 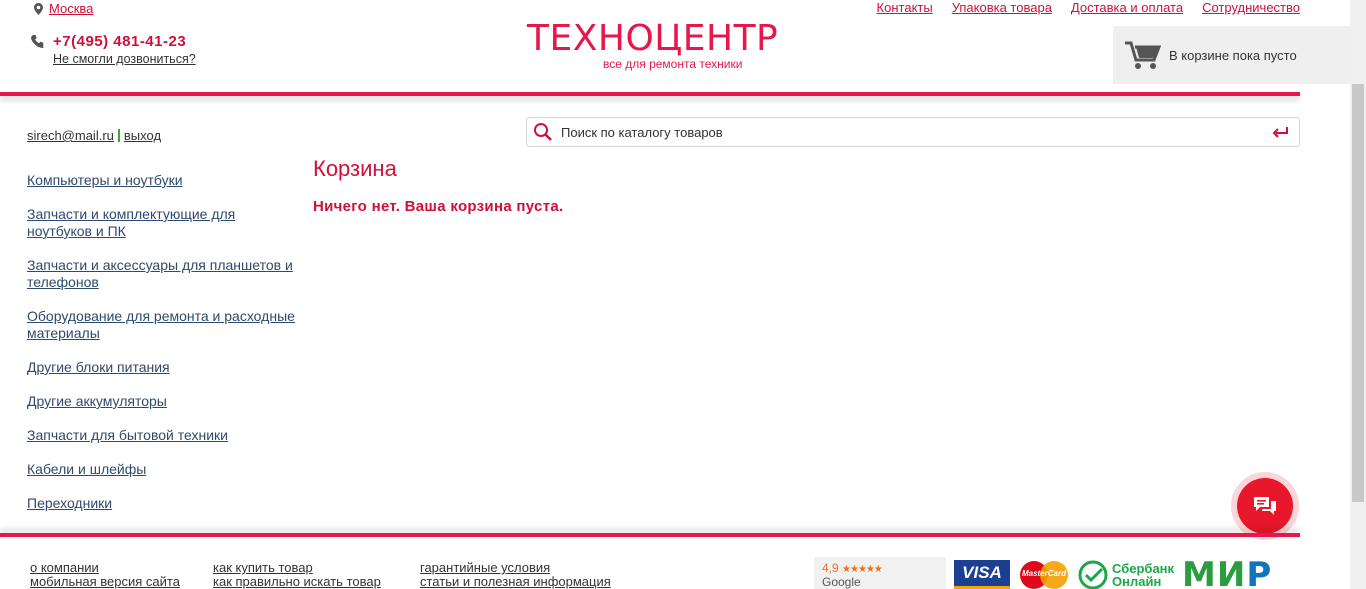 I want to click on page-scrollbar, so click(x=1358, y=294).